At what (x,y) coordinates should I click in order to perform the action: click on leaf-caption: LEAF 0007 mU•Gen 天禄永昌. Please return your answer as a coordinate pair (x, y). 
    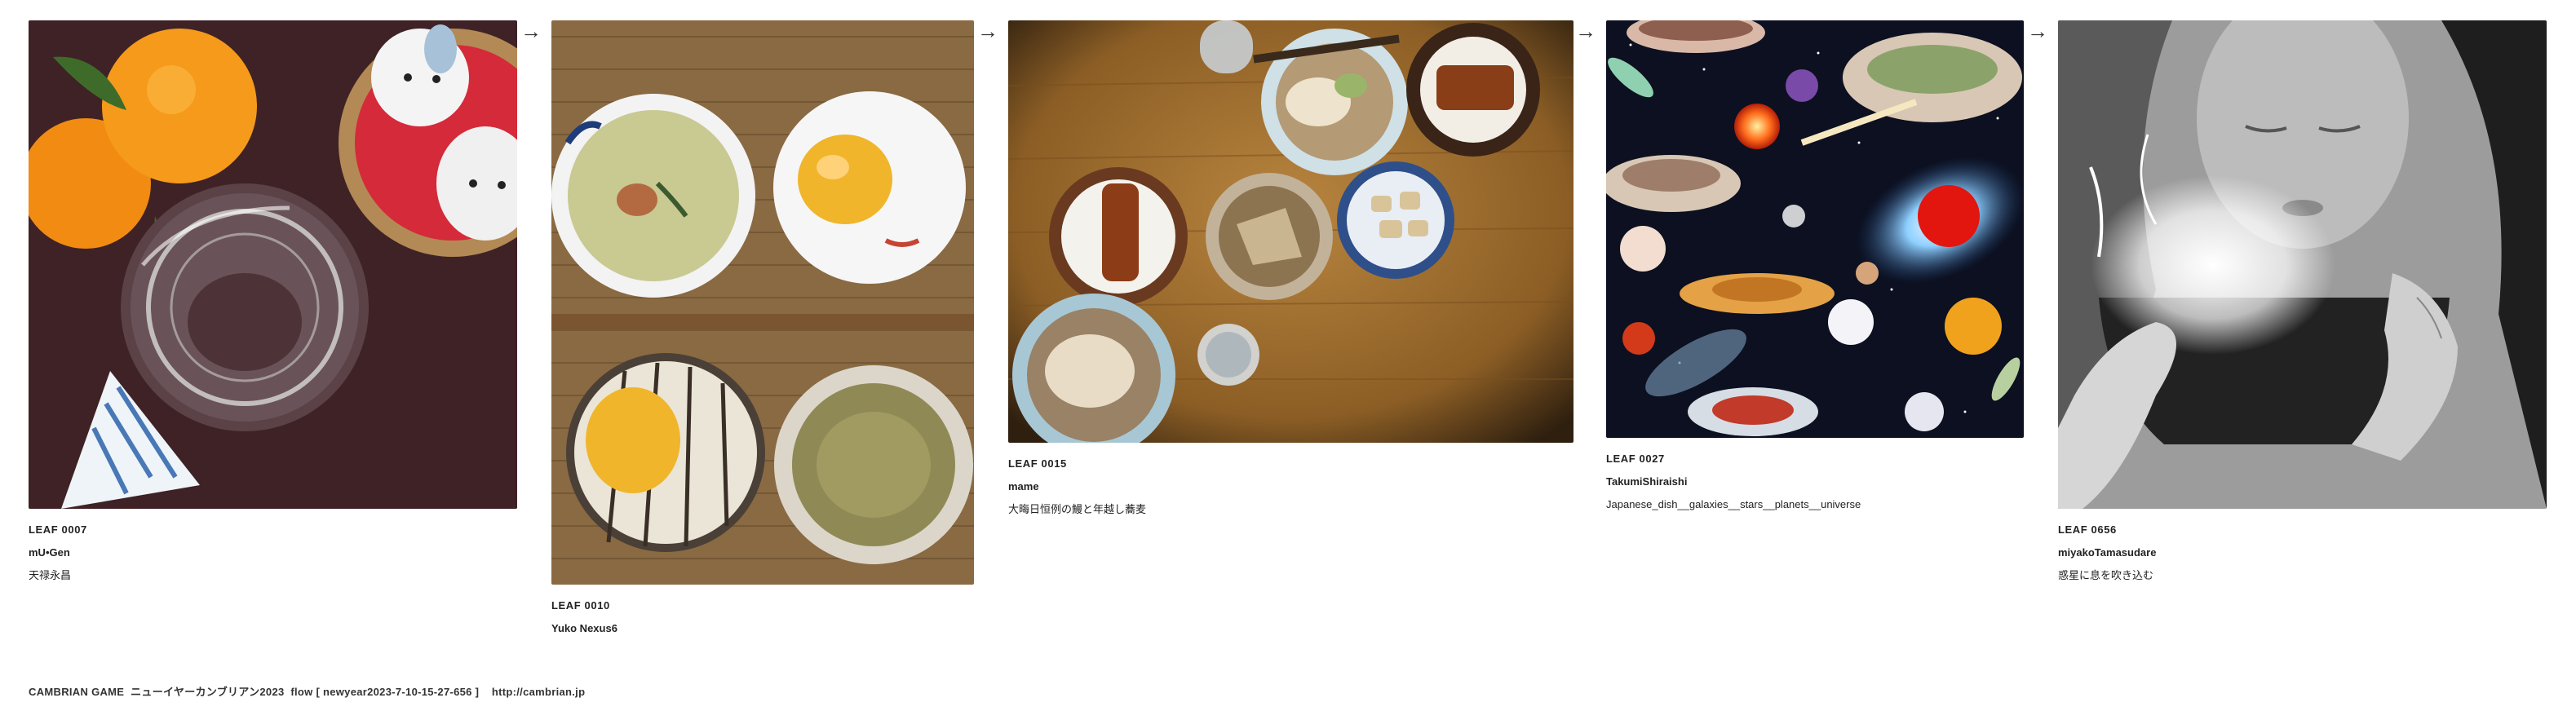
    Looking at the image, I should click on (273, 553).